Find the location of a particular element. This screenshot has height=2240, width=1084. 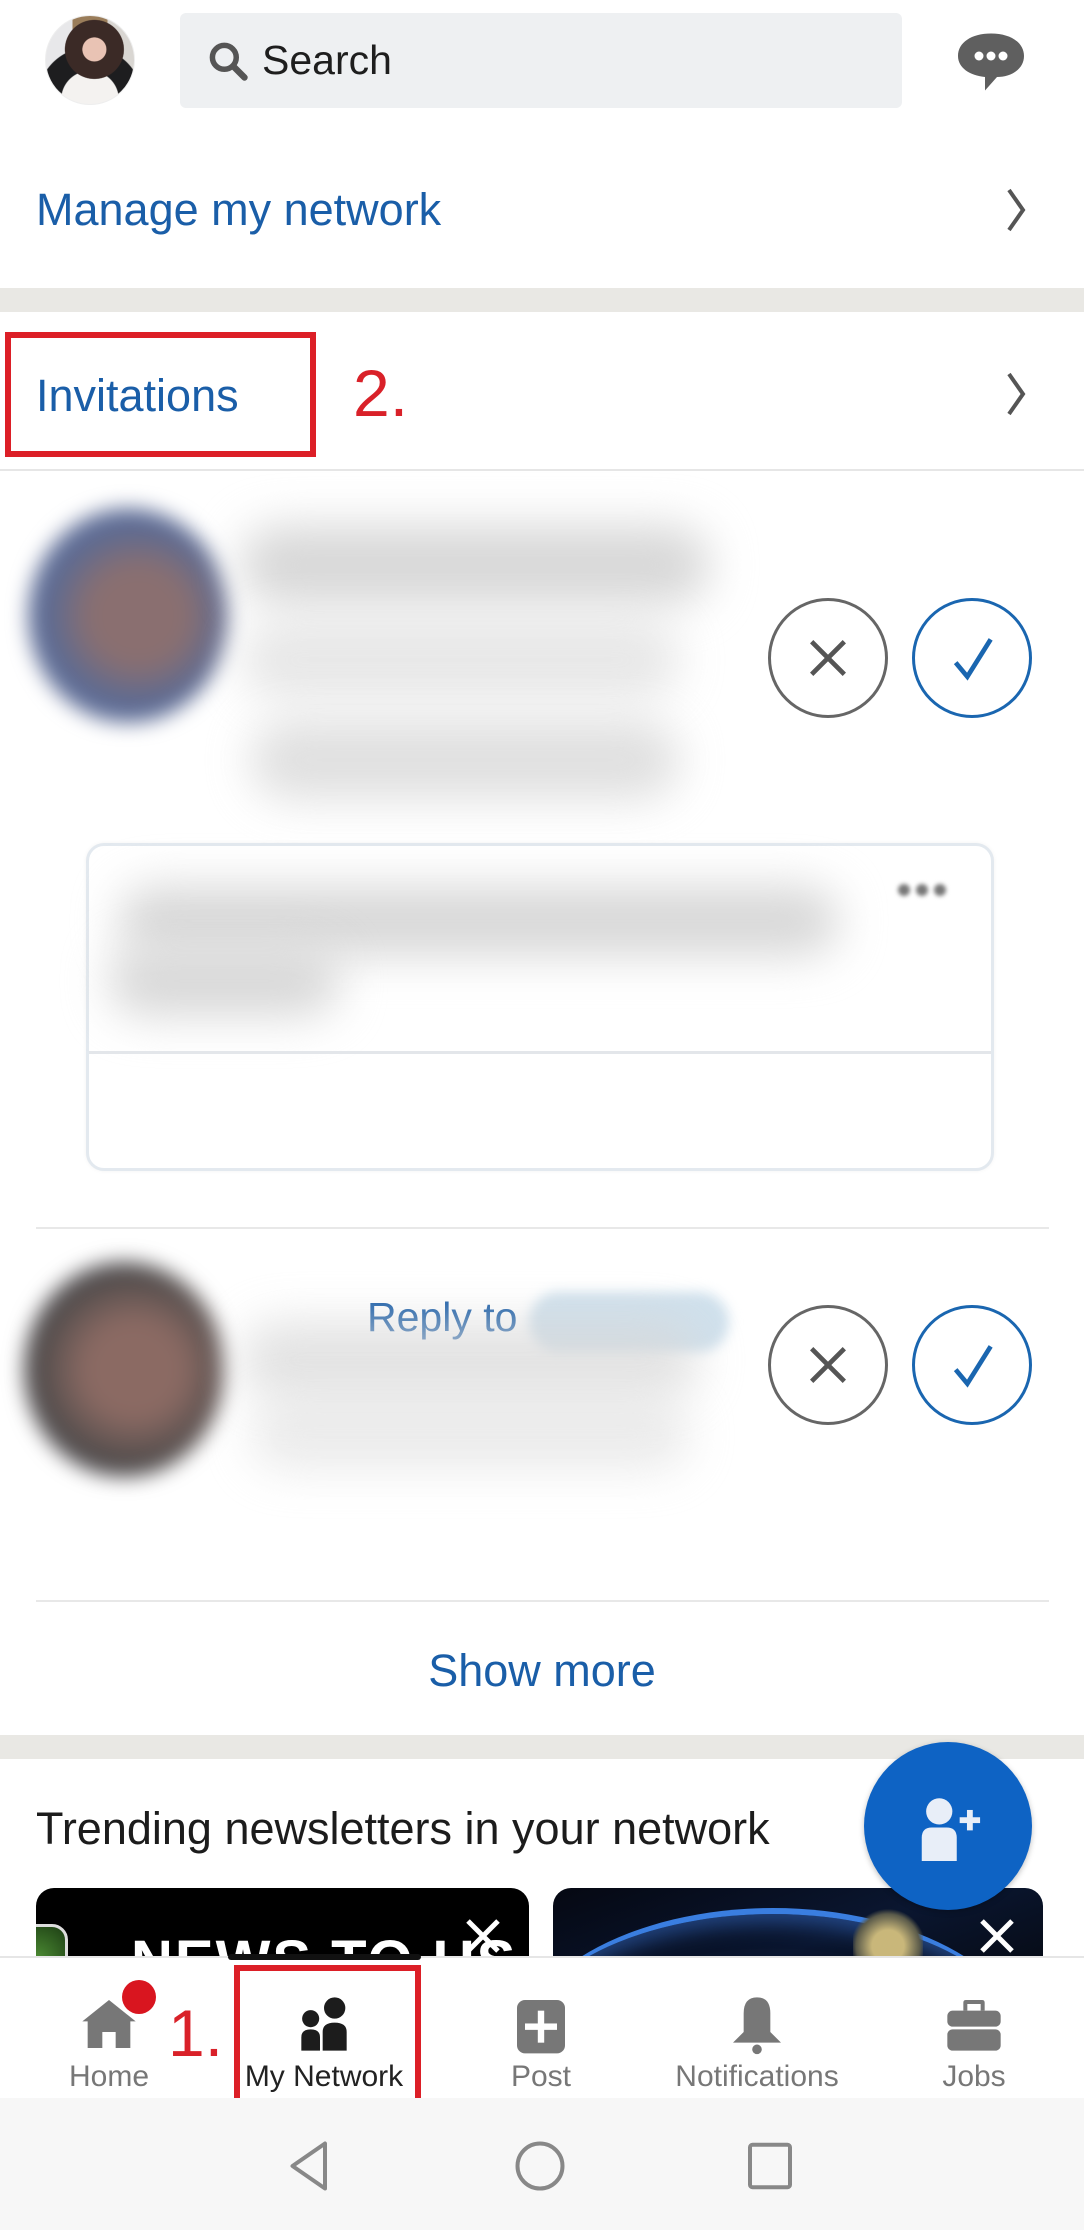

nav-tab-notifications: Notifications is located at coordinates (757, 2028).